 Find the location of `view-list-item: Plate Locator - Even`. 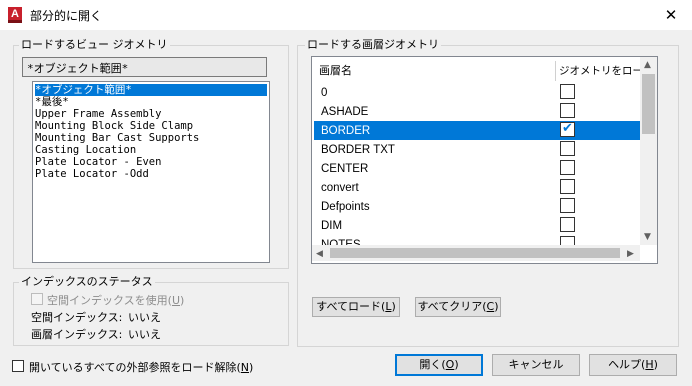

view-list-item: Plate Locator - Even is located at coordinates (98, 162).